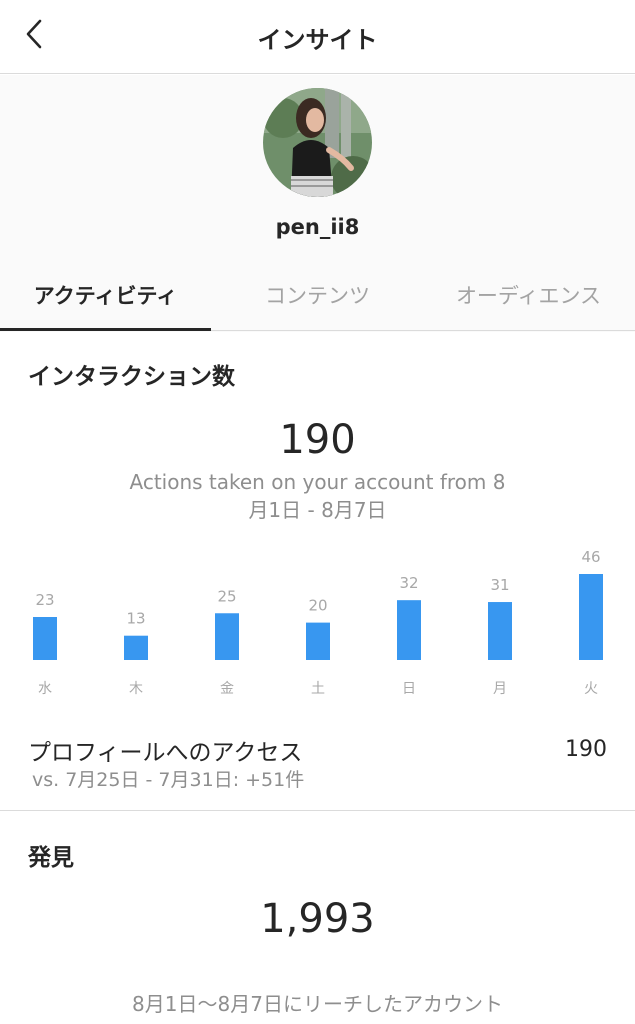  What do you see at coordinates (317, 510) in the screenshot?
I see `interactions-caption-line2: 月1日 - 8月7日` at bounding box center [317, 510].